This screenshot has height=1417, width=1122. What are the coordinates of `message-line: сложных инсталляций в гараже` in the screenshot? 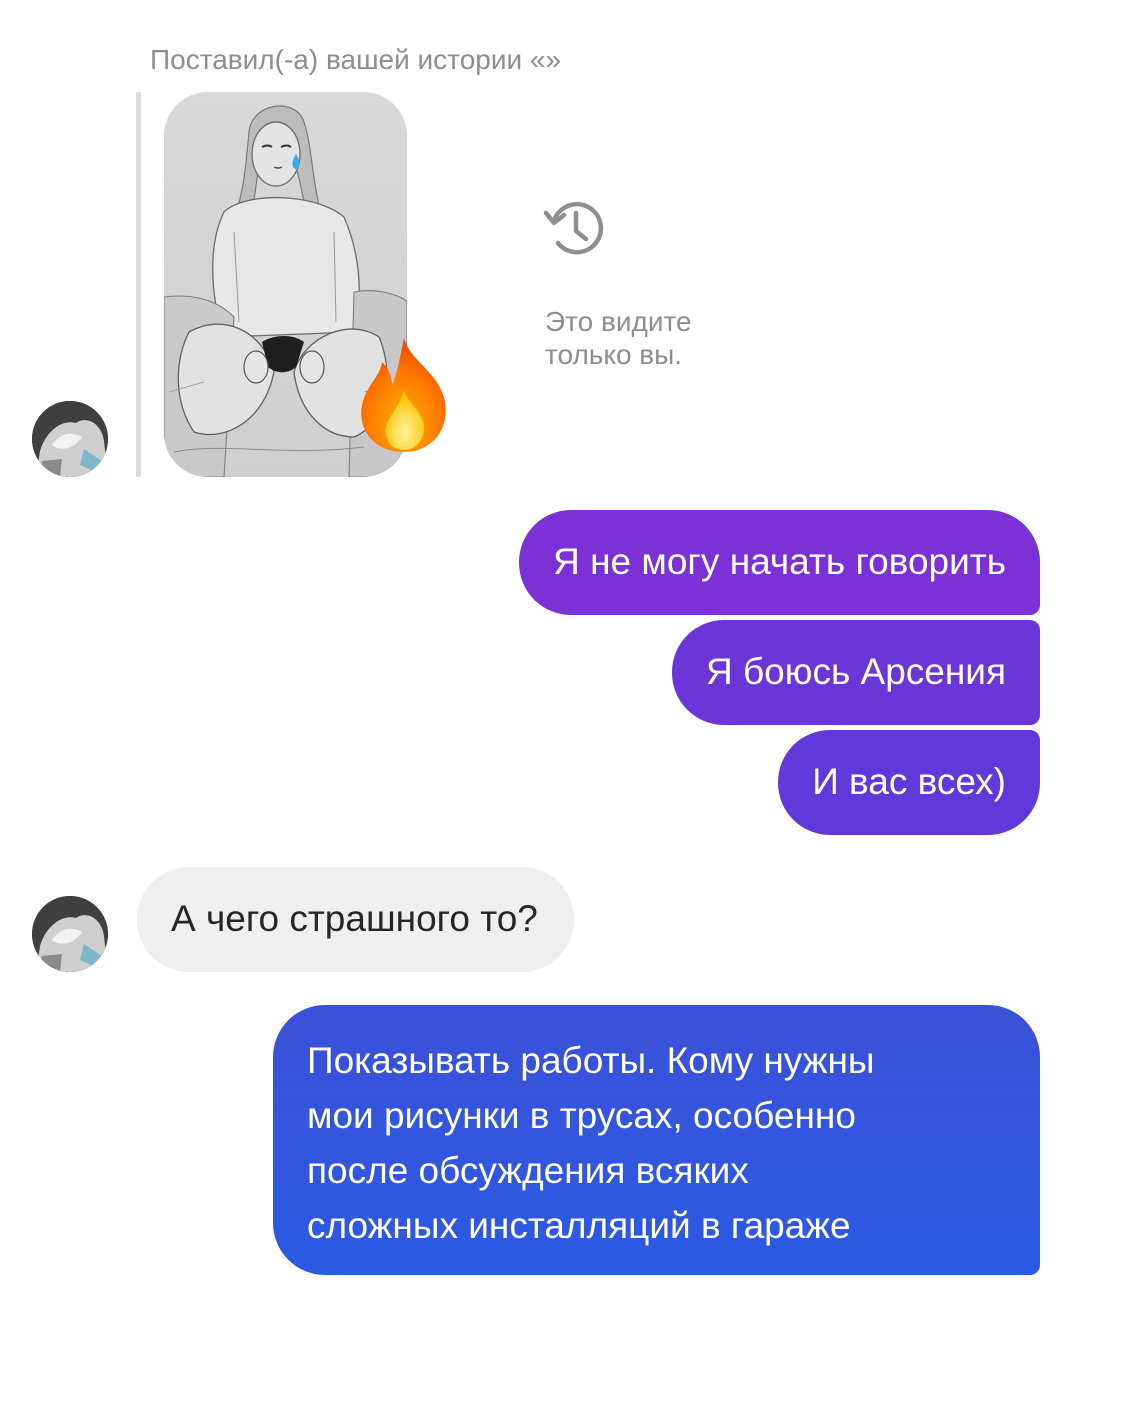 It's located at (579, 1225).